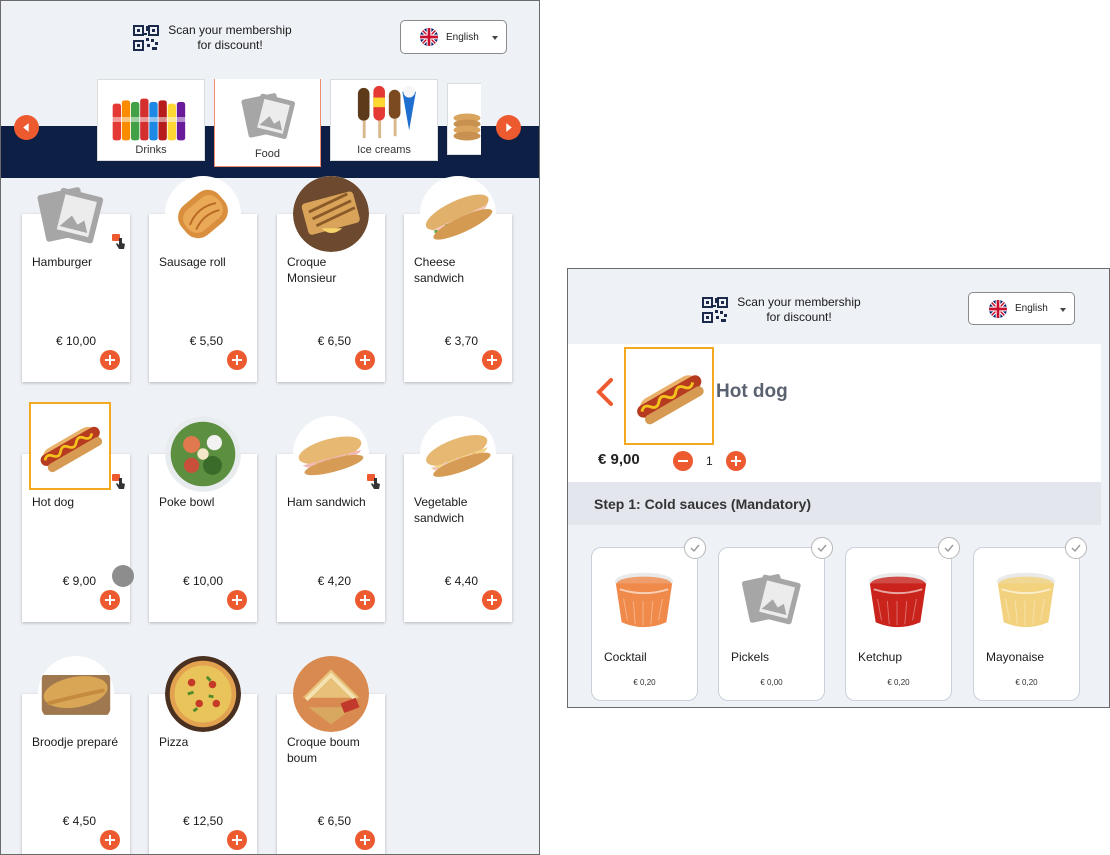 The image size is (1110, 855). What do you see at coordinates (625, 657) in the screenshot?
I see `sauce-name: Cocktail` at bounding box center [625, 657].